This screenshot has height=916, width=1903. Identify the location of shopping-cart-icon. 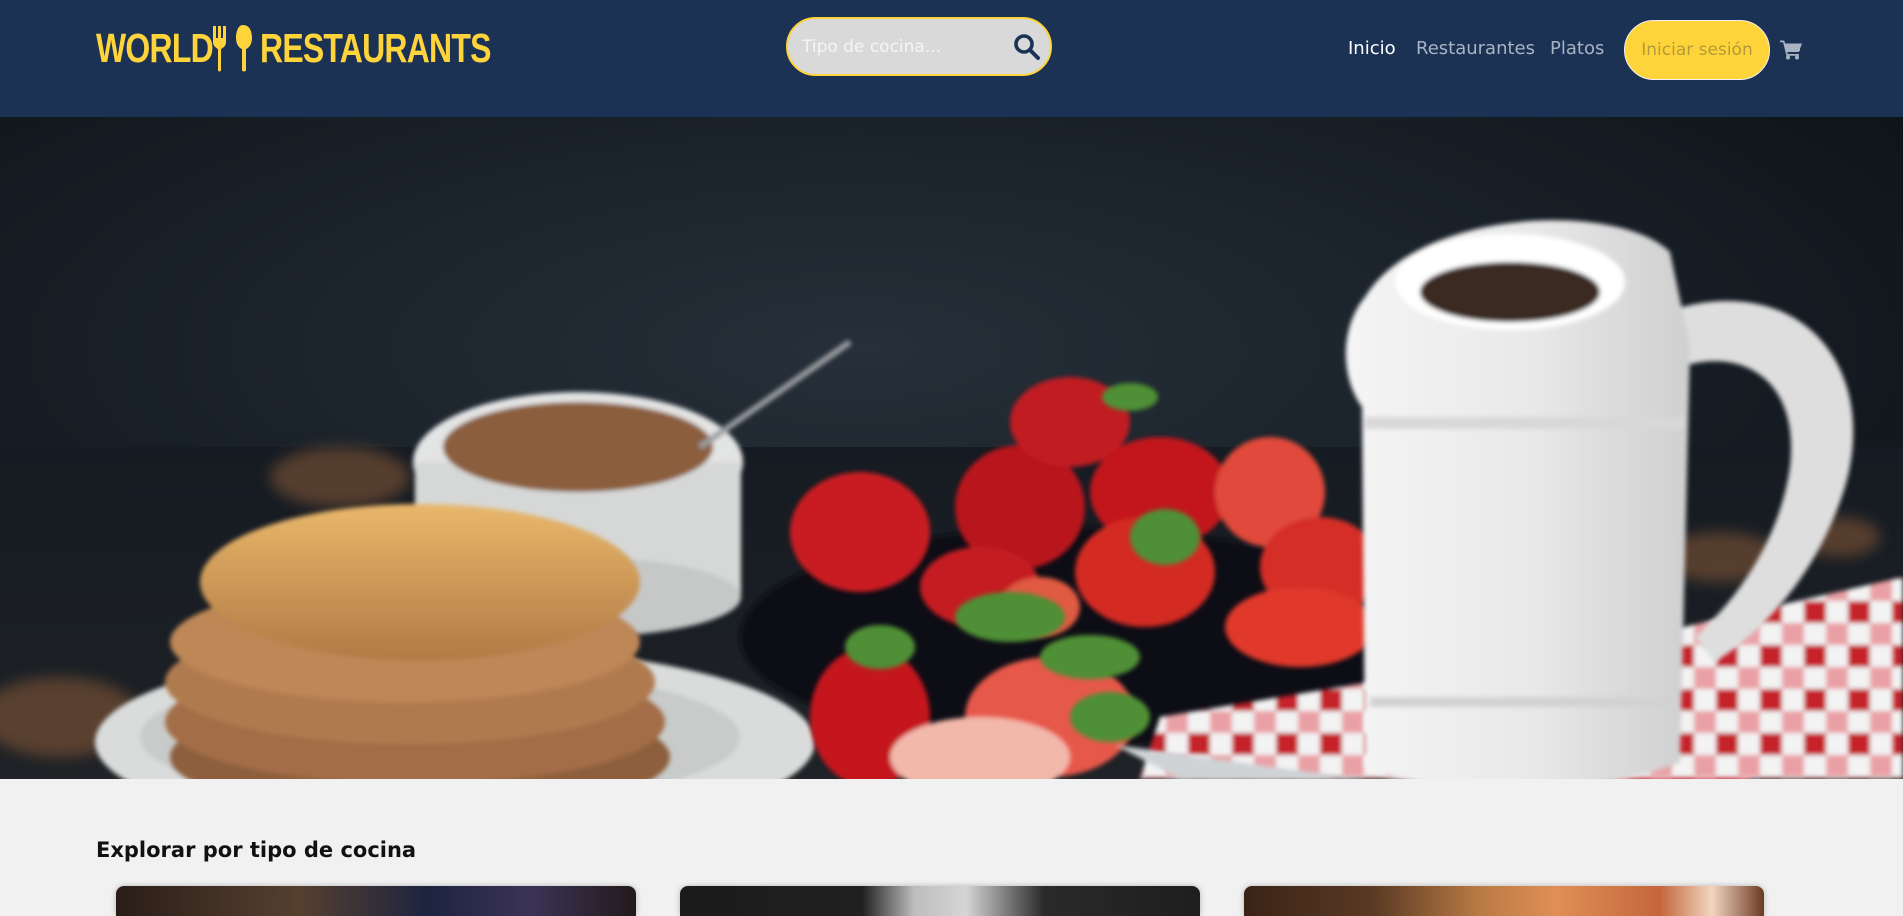
(1791, 50).